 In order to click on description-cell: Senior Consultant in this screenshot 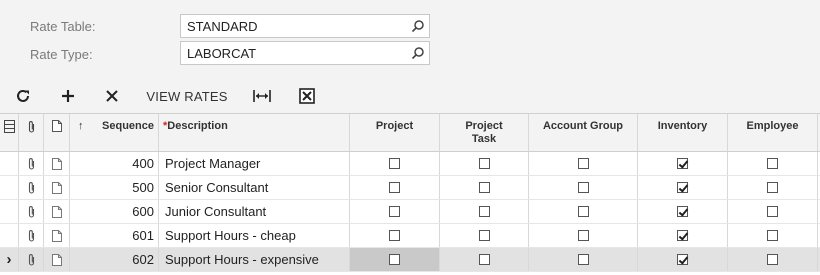, I will do `click(254, 187)`.